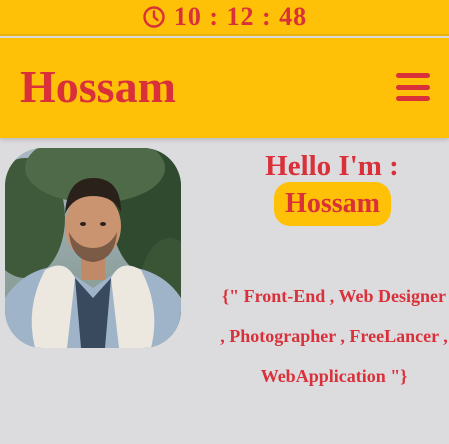  What do you see at coordinates (98, 87) in the screenshot?
I see `brand-logo: Hossam` at bounding box center [98, 87].